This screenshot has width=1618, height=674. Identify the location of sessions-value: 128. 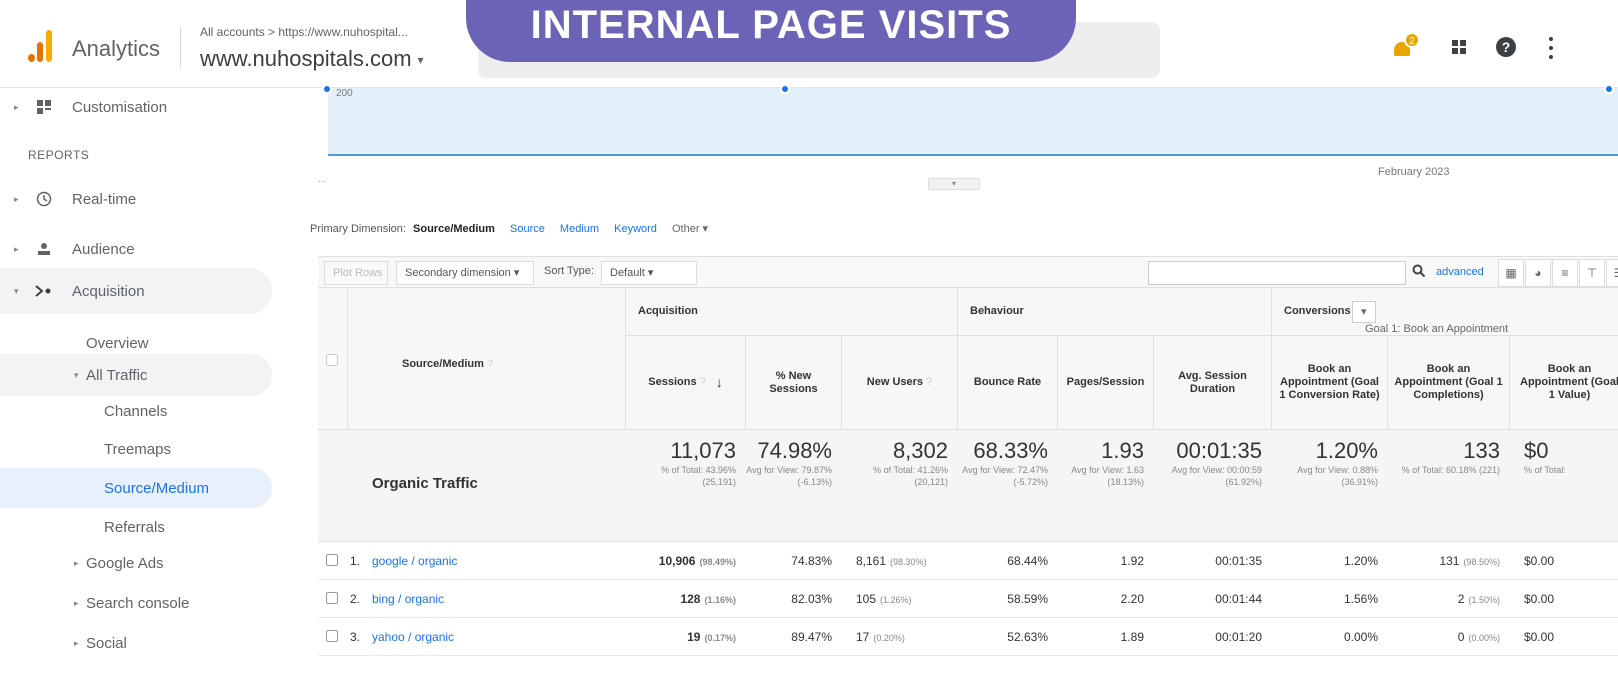
(690, 599).